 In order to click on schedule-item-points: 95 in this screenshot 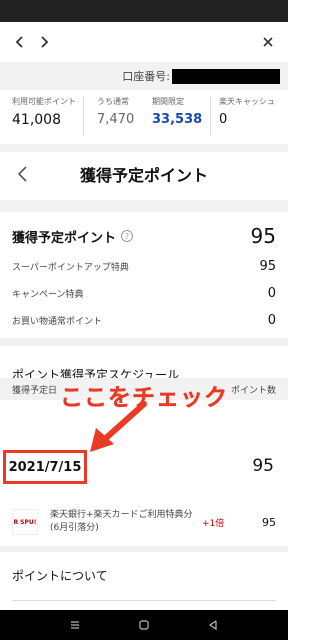, I will do `click(269, 522)`.